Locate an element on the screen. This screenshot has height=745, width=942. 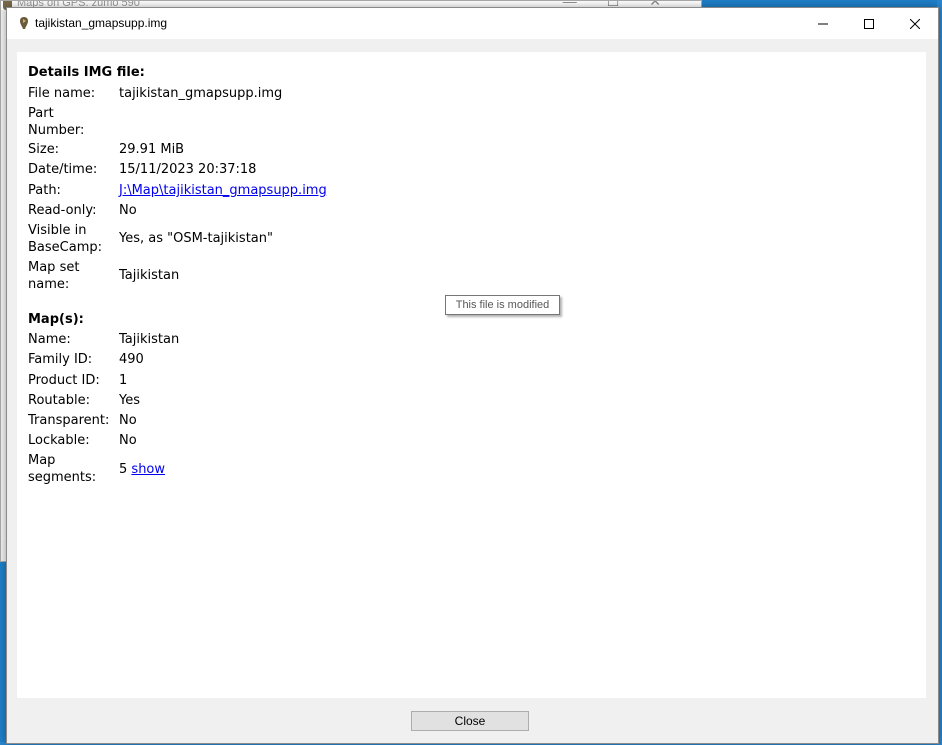
close-window-button is located at coordinates (915, 23).